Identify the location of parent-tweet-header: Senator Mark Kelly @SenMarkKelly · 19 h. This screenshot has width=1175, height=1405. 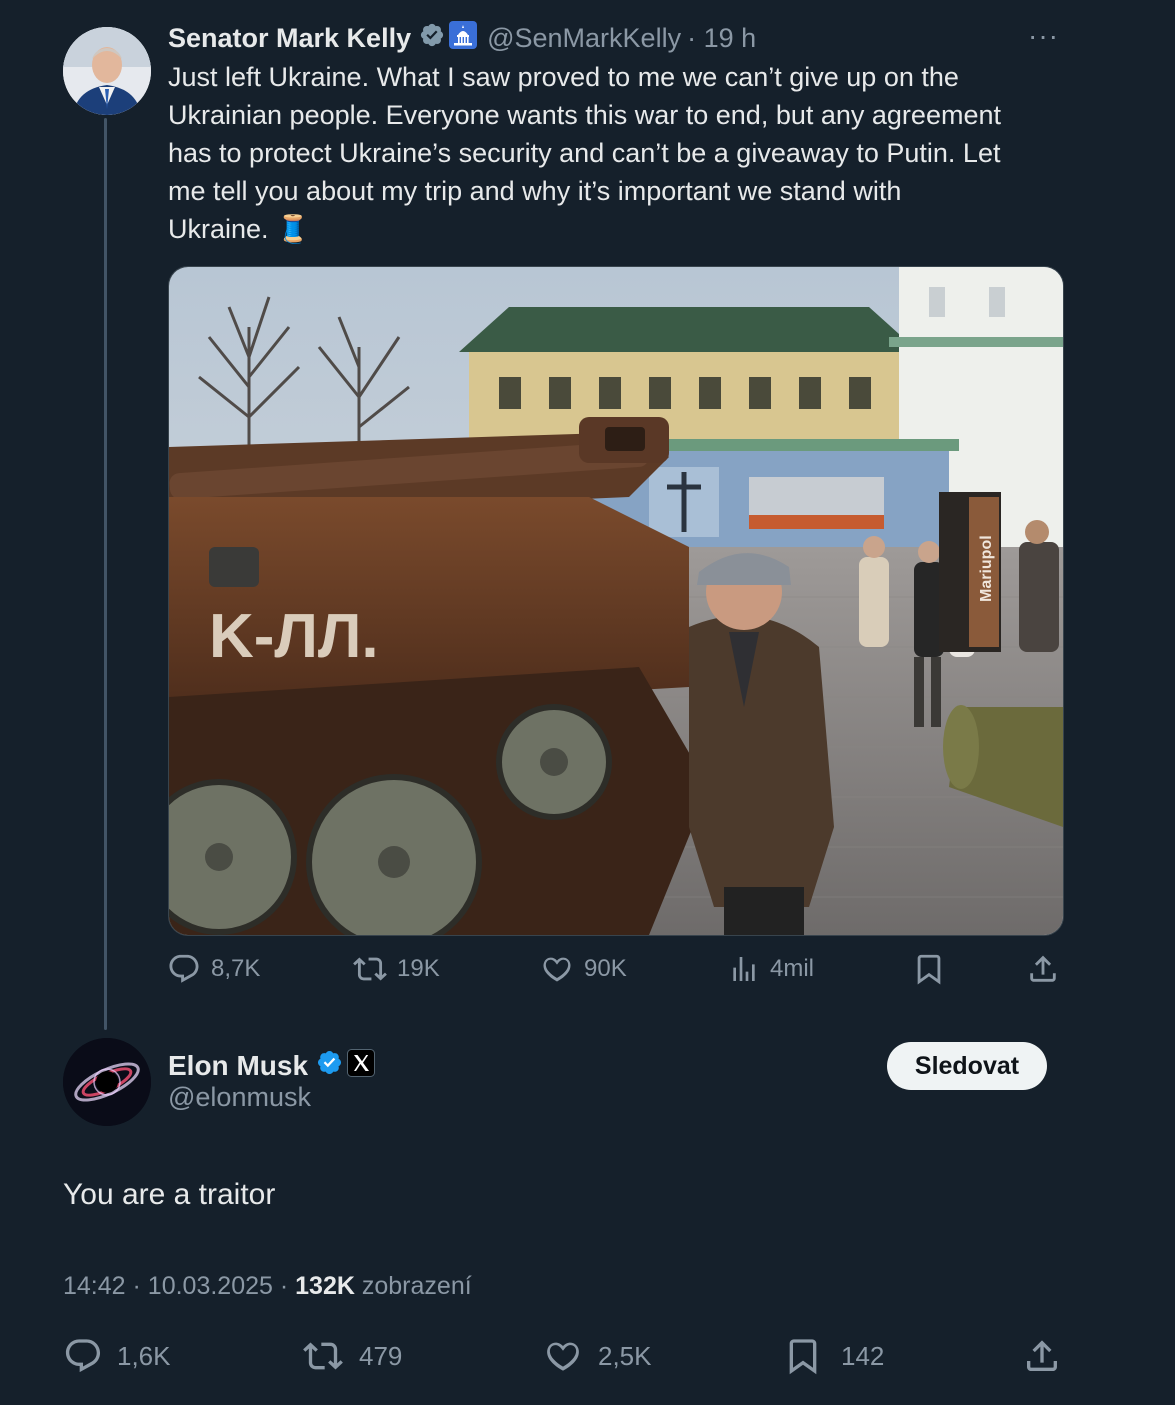
(462, 38).